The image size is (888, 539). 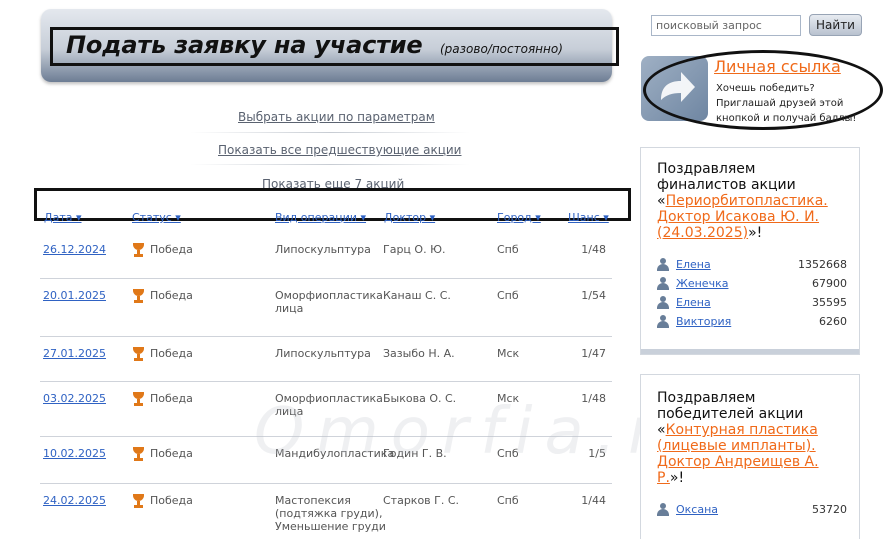 What do you see at coordinates (593, 500) in the screenshot?
I see `chance-text: 1/44` at bounding box center [593, 500].